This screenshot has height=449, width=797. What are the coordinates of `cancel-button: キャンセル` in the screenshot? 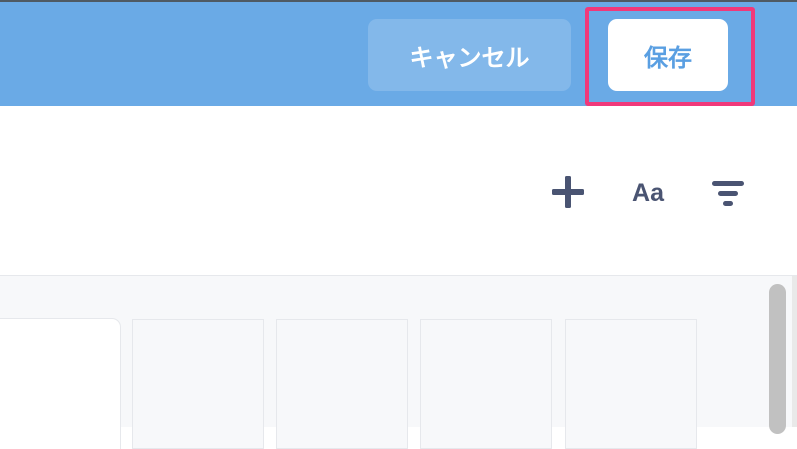 It's located at (469, 55).